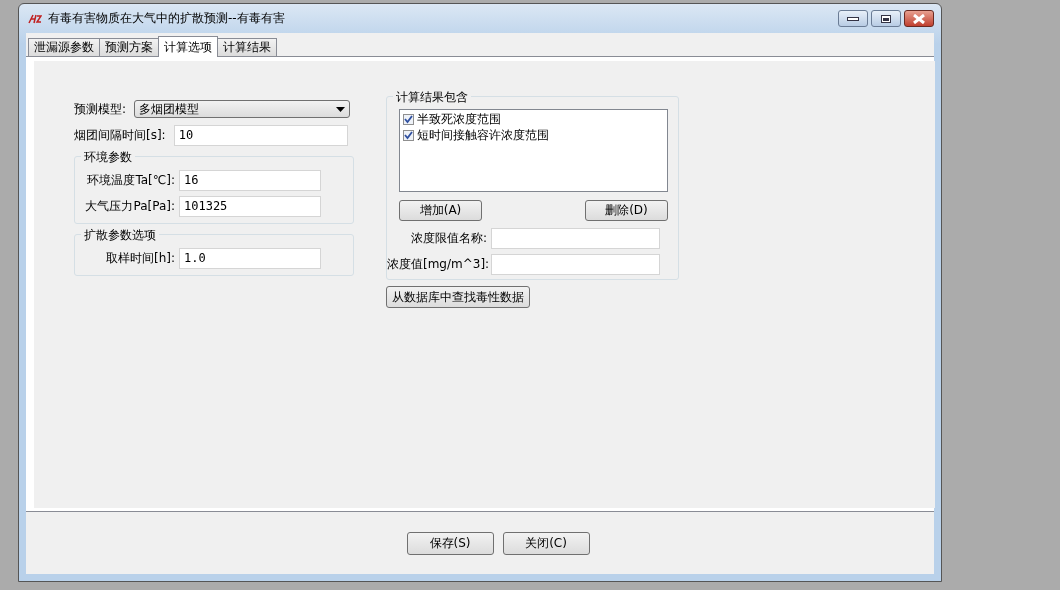 The height and width of the screenshot is (590, 1060). Describe the element at coordinates (459, 119) in the screenshot. I see `list-item: 半致死浓度范围` at that location.